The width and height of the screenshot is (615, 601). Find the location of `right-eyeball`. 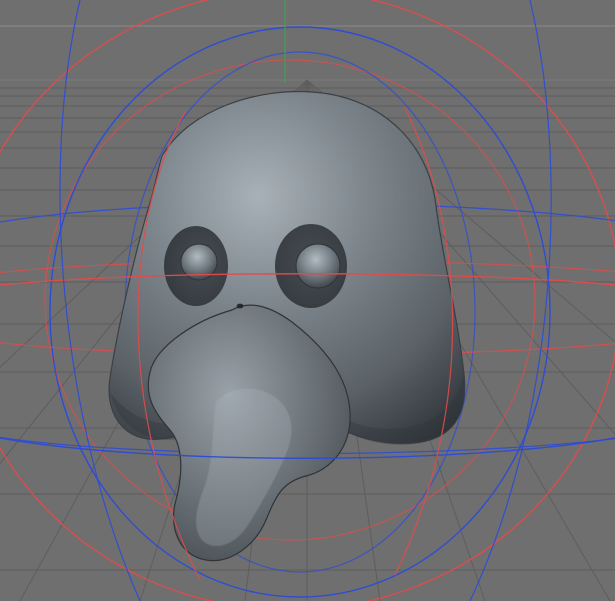

right-eyeball is located at coordinates (318, 266).